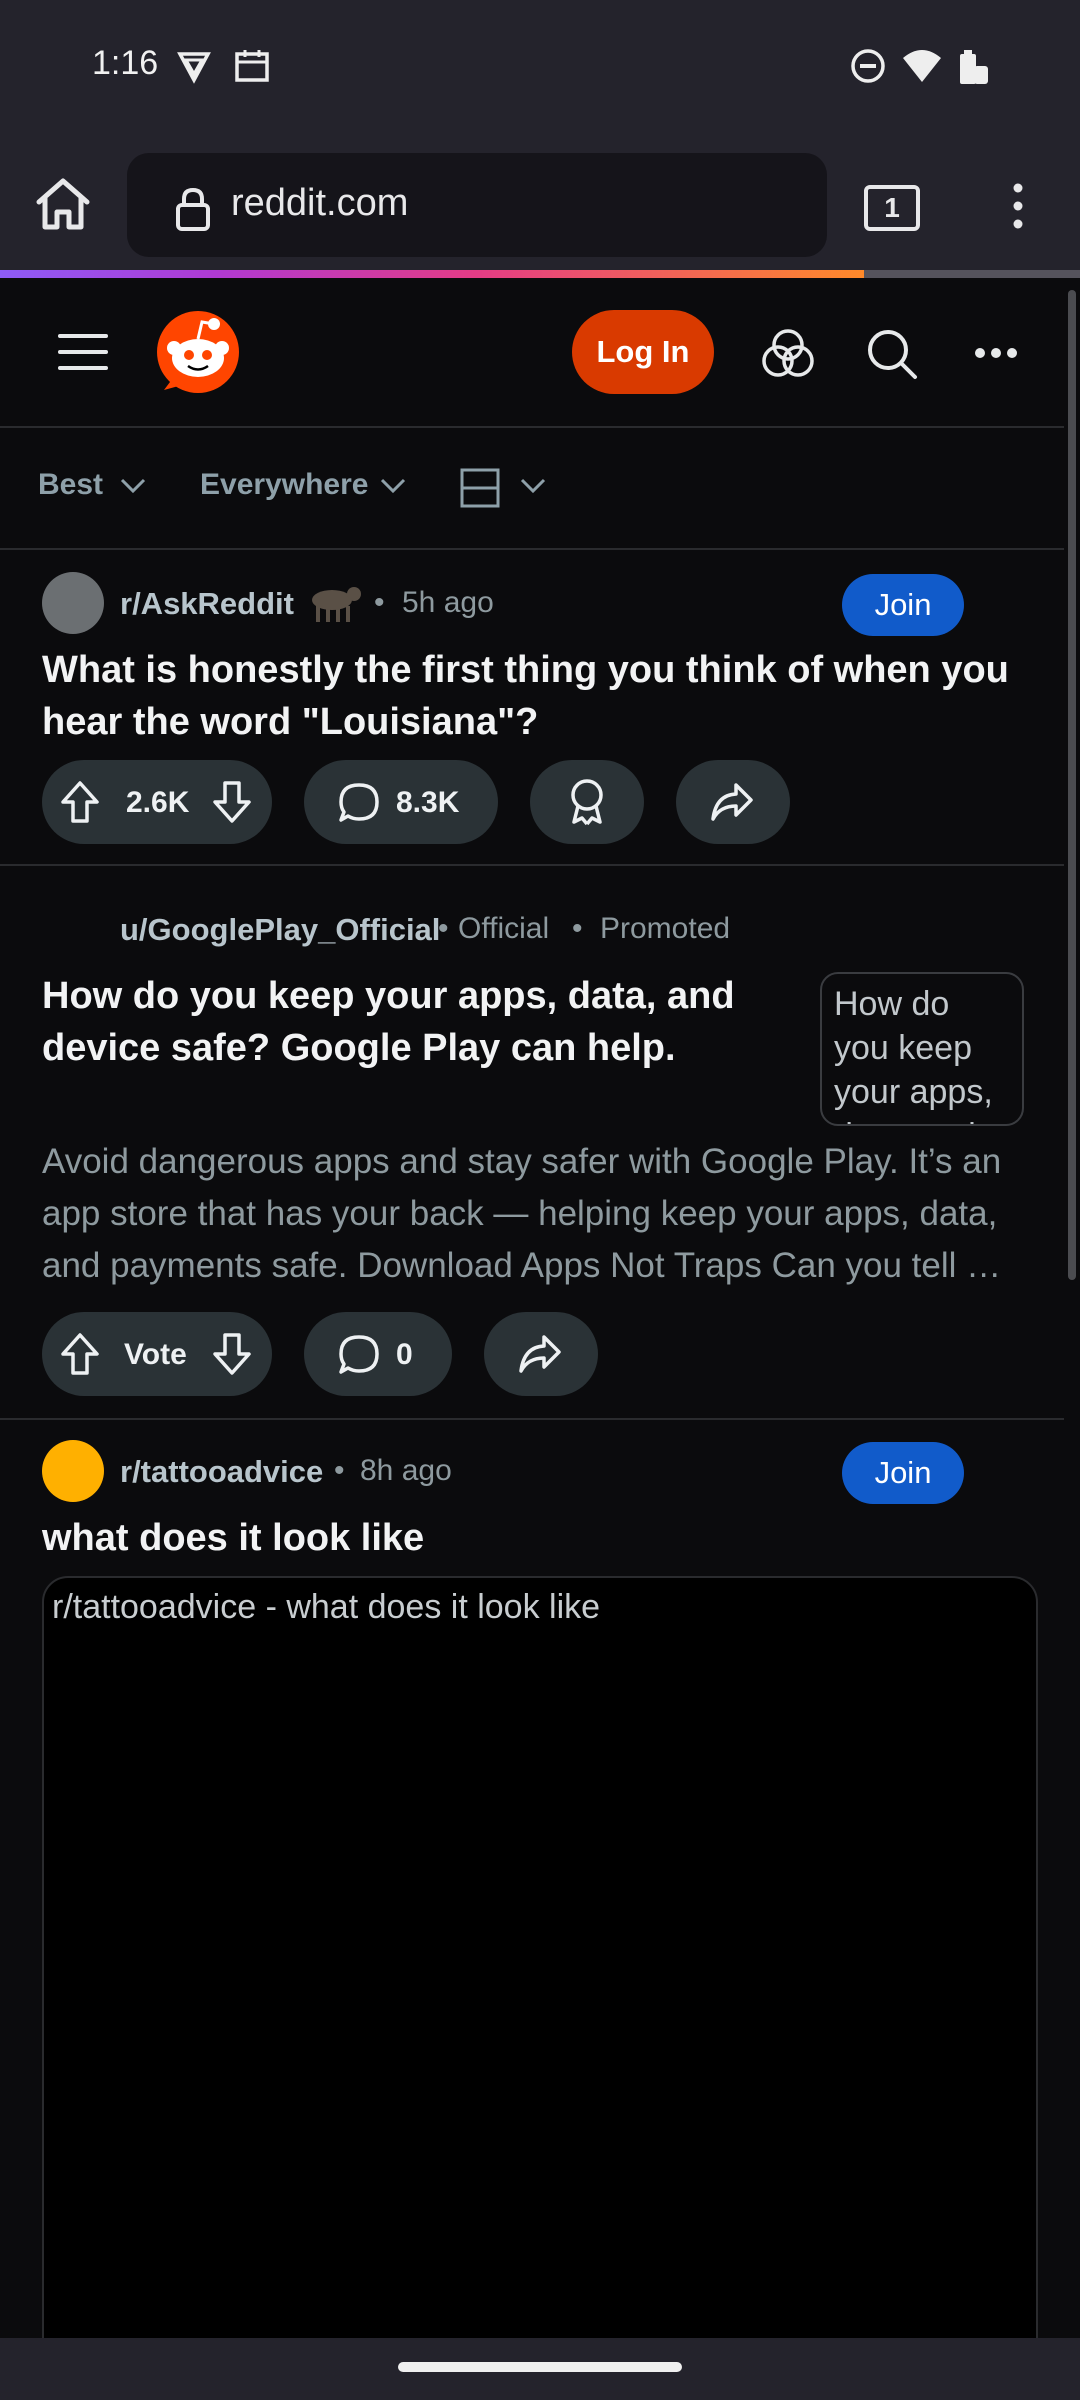 This screenshot has height=2400, width=1080. I want to click on post-title: what does it look like, so click(542, 1538).